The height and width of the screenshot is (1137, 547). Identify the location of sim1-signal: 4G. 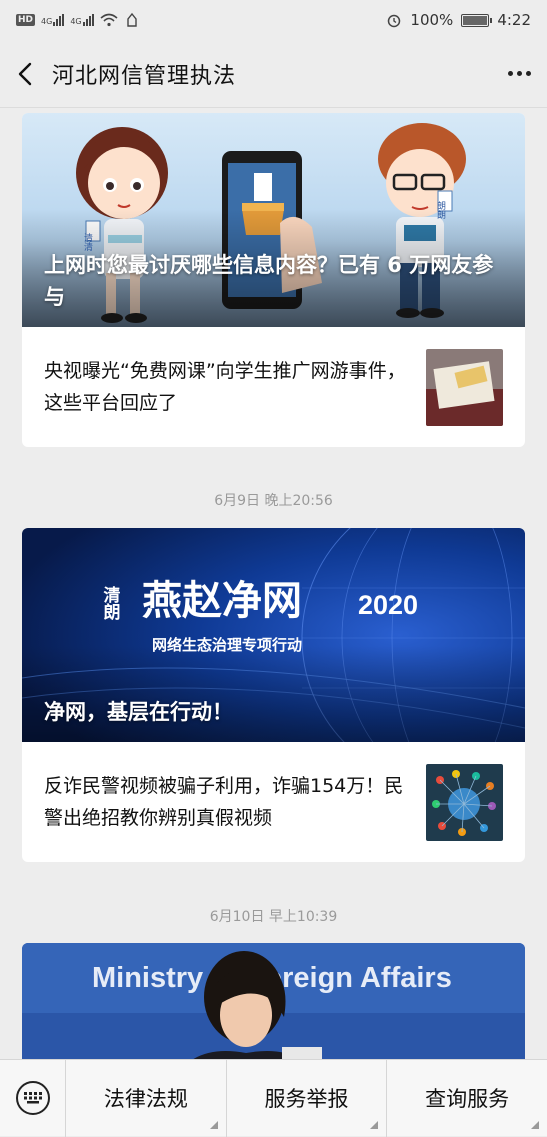
(53, 20).